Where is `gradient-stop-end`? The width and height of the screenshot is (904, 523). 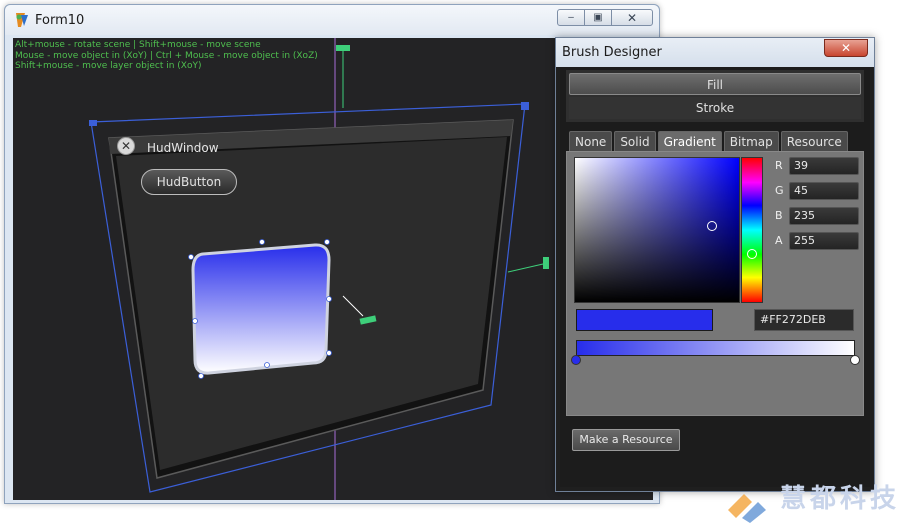
gradient-stop-end is located at coordinates (855, 360).